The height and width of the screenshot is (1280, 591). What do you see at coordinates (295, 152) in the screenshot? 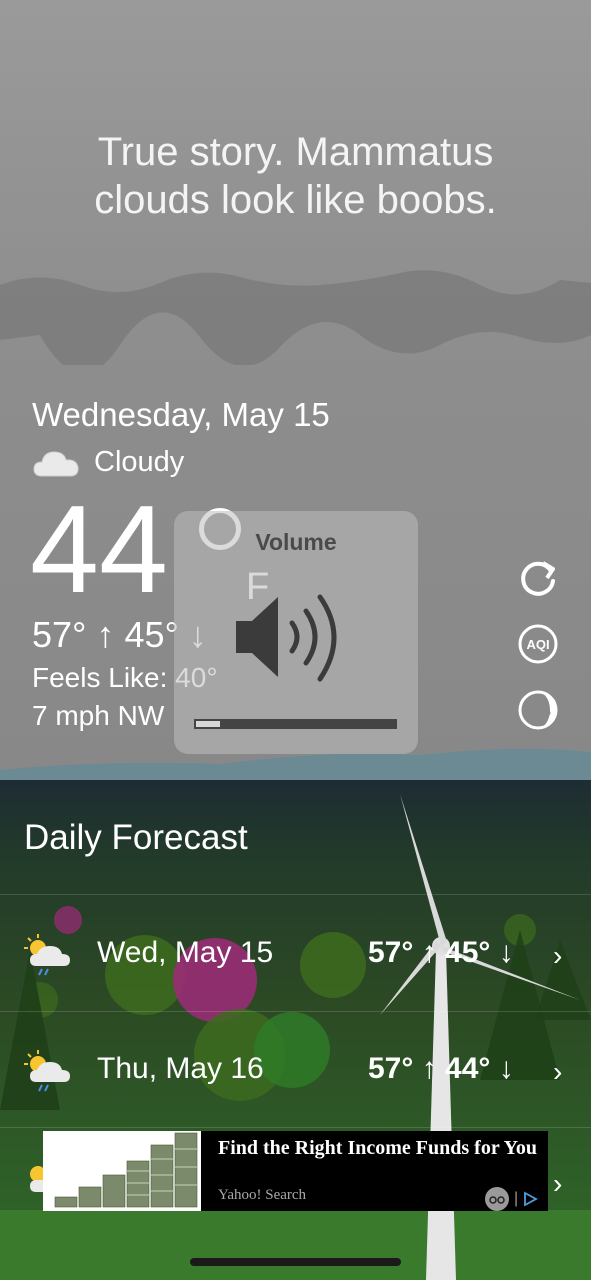
I see `quip-line-1: True story. Mammatus` at bounding box center [295, 152].